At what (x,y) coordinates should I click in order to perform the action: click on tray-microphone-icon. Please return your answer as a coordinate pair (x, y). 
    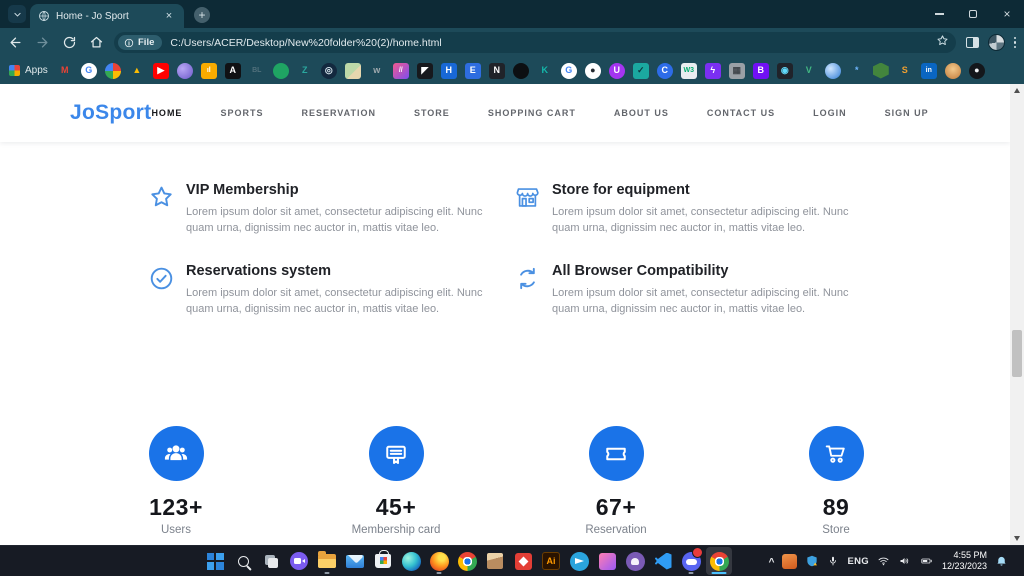
    Looking at the image, I should click on (833, 561).